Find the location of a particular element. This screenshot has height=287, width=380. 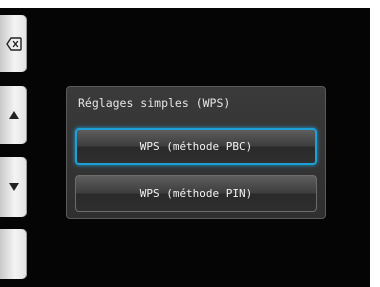

back-button is located at coordinates (13, 43).